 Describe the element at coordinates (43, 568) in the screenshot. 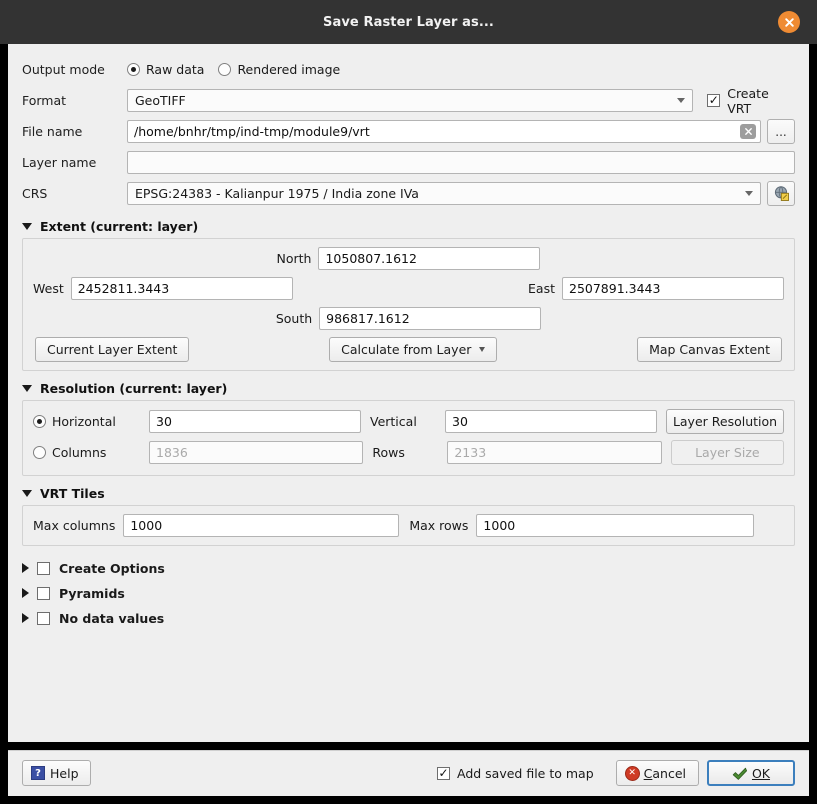

I see `create-options-checkbox` at that location.